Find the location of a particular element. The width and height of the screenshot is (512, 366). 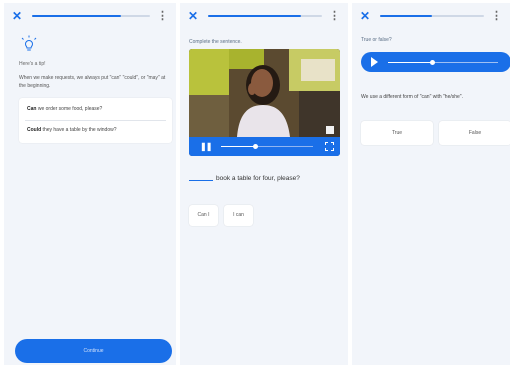

video-player: ❚❚ is located at coordinates (264, 102).